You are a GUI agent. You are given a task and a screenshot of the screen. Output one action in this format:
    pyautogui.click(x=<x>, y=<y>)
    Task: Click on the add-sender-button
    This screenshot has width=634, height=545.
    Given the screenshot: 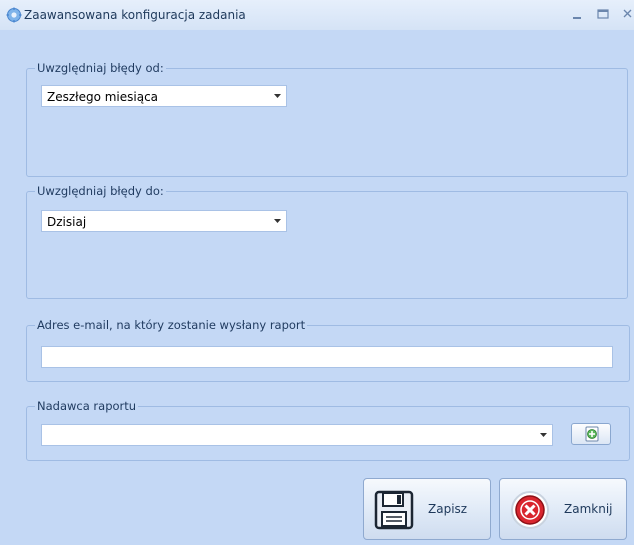 What is the action you would take?
    pyautogui.click(x=591, y=434)
    